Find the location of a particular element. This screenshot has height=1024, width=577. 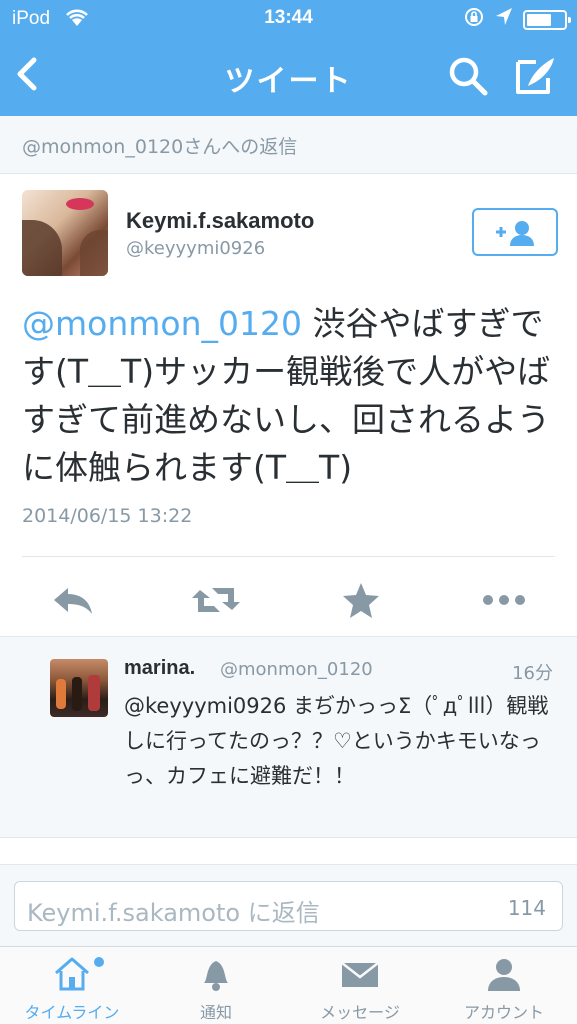

reply-author-name: marina. is located at coordinates (159, 668).